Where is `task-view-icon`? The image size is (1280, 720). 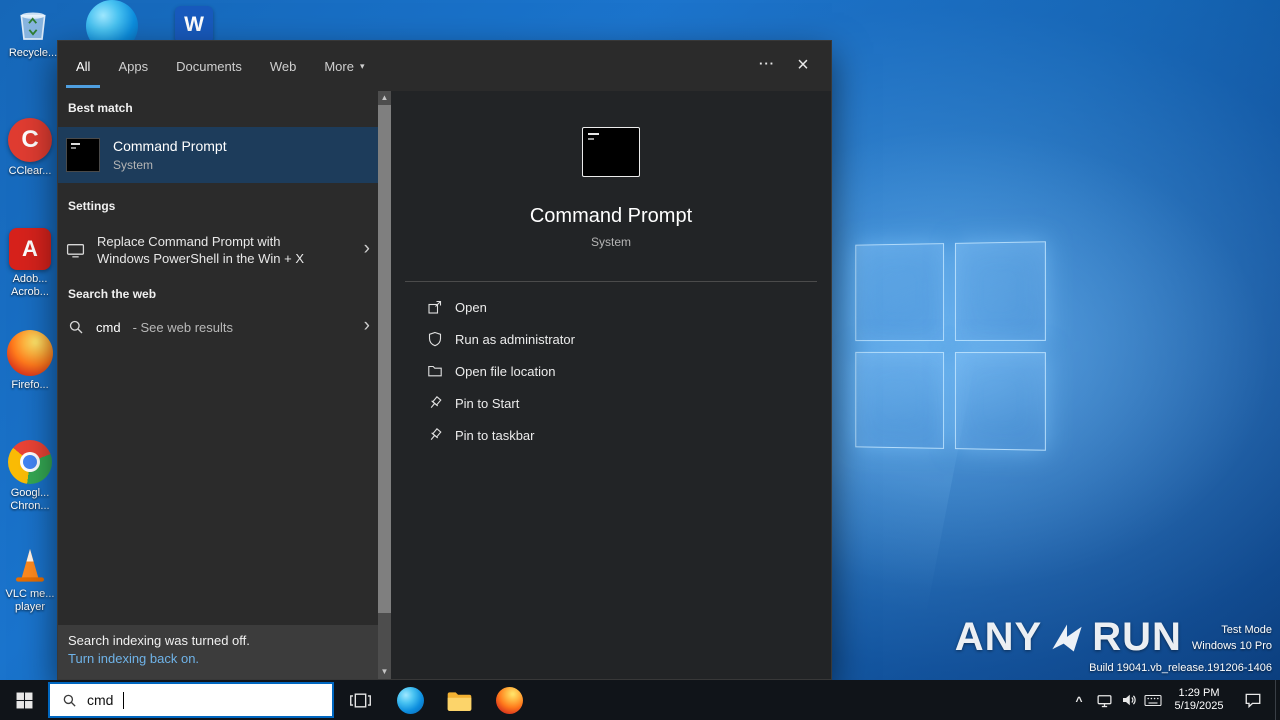 task-view-icon is located at coordinates (360, 700).